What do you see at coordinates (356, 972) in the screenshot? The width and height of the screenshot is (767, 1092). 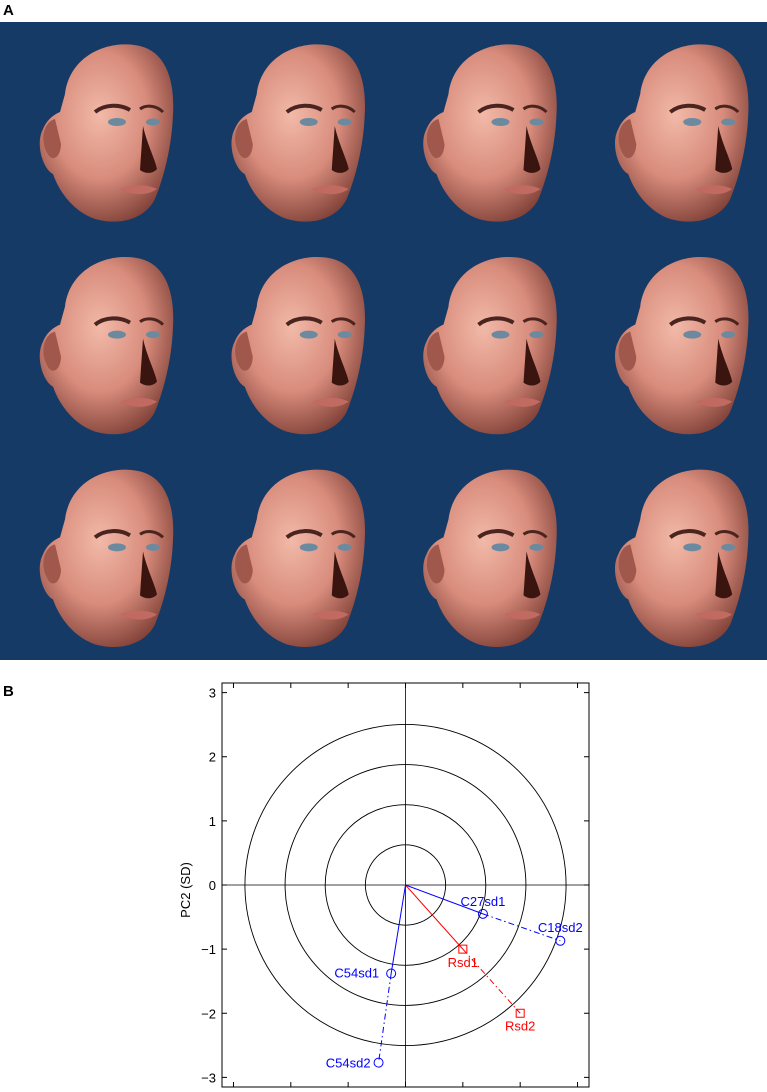 I see `label-C54sd1: C54sd1` at bounding box center [356, 972].